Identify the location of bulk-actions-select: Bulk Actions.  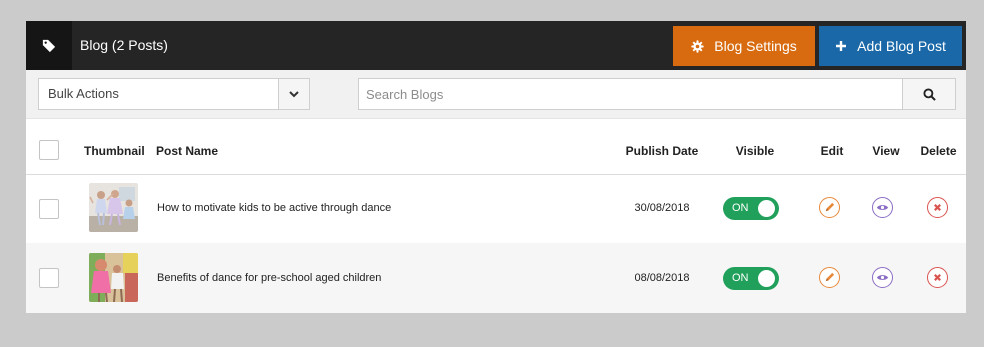
(174, 94).